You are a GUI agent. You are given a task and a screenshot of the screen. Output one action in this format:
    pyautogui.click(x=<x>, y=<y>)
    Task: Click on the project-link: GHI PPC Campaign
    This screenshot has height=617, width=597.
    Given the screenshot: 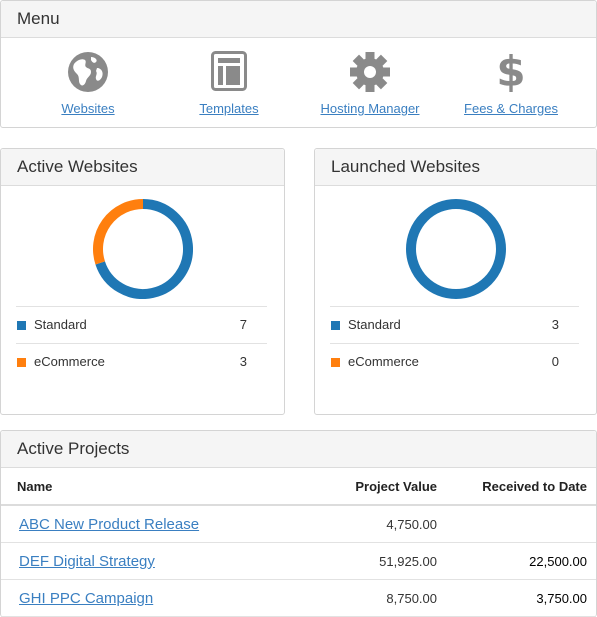 What is the action you would take?
    pyautogui.click(x=86, y=598)
    